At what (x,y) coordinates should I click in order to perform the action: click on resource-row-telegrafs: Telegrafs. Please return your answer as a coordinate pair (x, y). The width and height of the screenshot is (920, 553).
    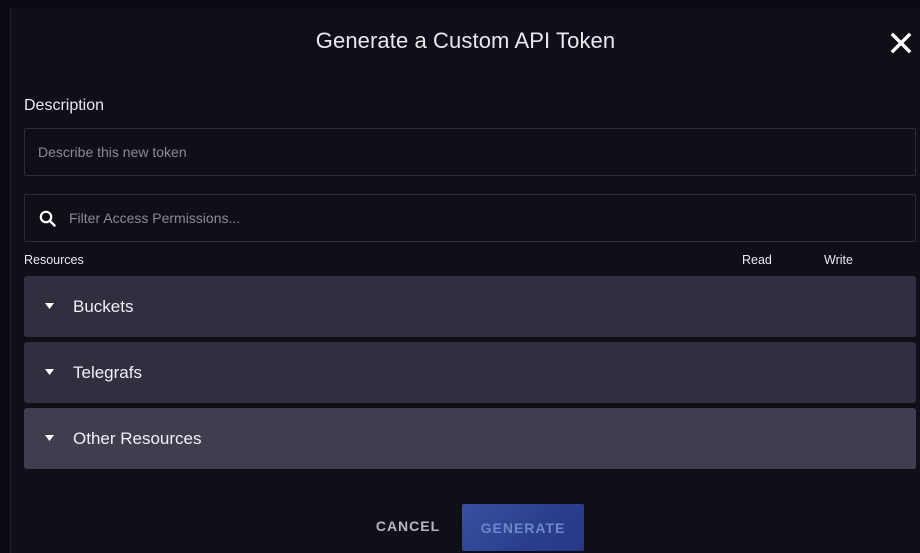
    Looking at the image, I should click on (470, 372).